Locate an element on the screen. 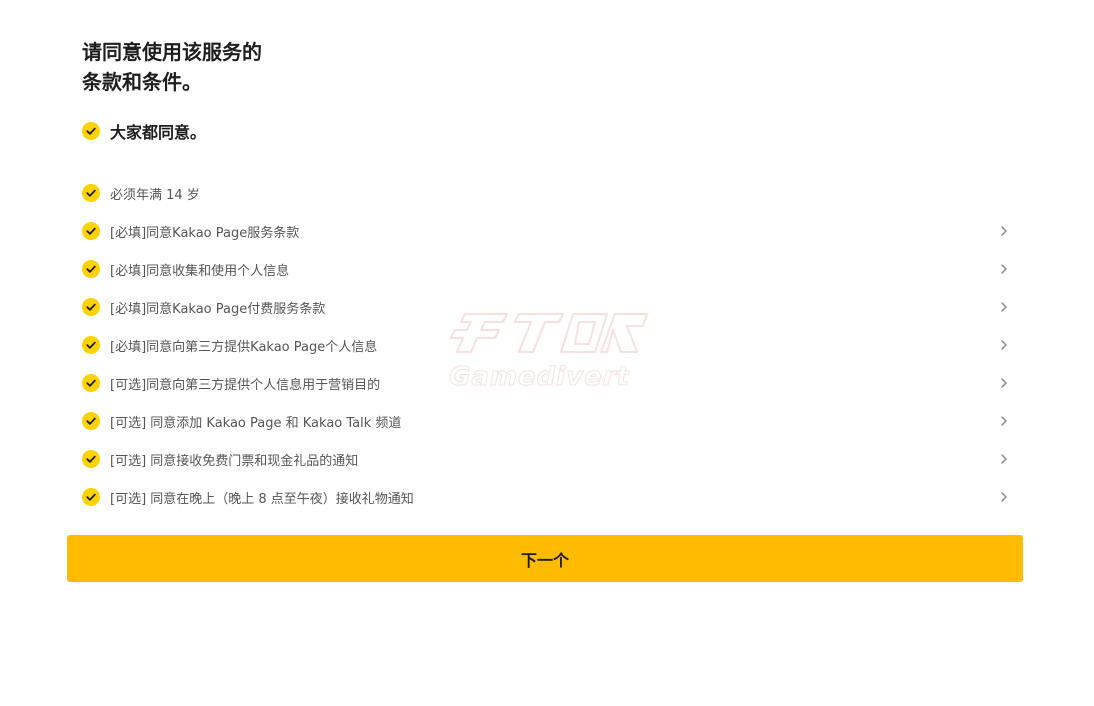 This screenshot has width=1094, height=706. term-label: 必须年满 14 岁 is located at coordinates (155, 195).